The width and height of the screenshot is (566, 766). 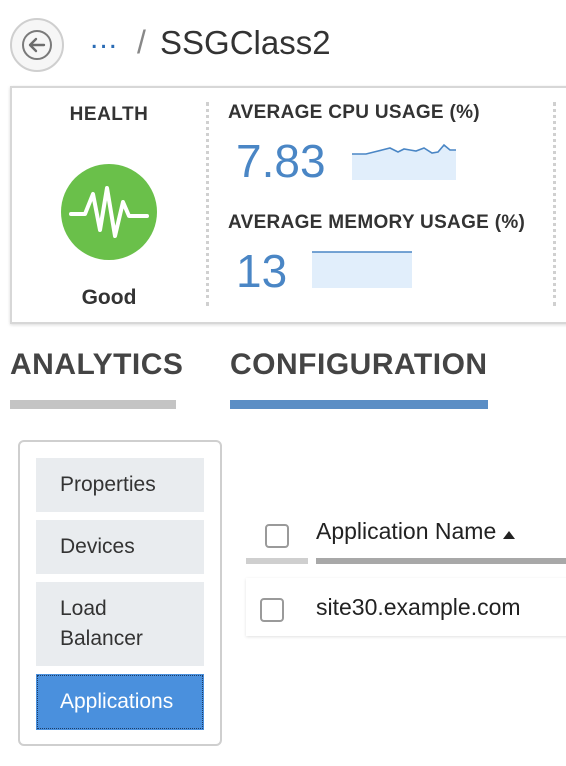 What do you see at coordinates (404, 161) in the screenshot?
I see `cpu-sparkline` at bounding box center [404, 161].